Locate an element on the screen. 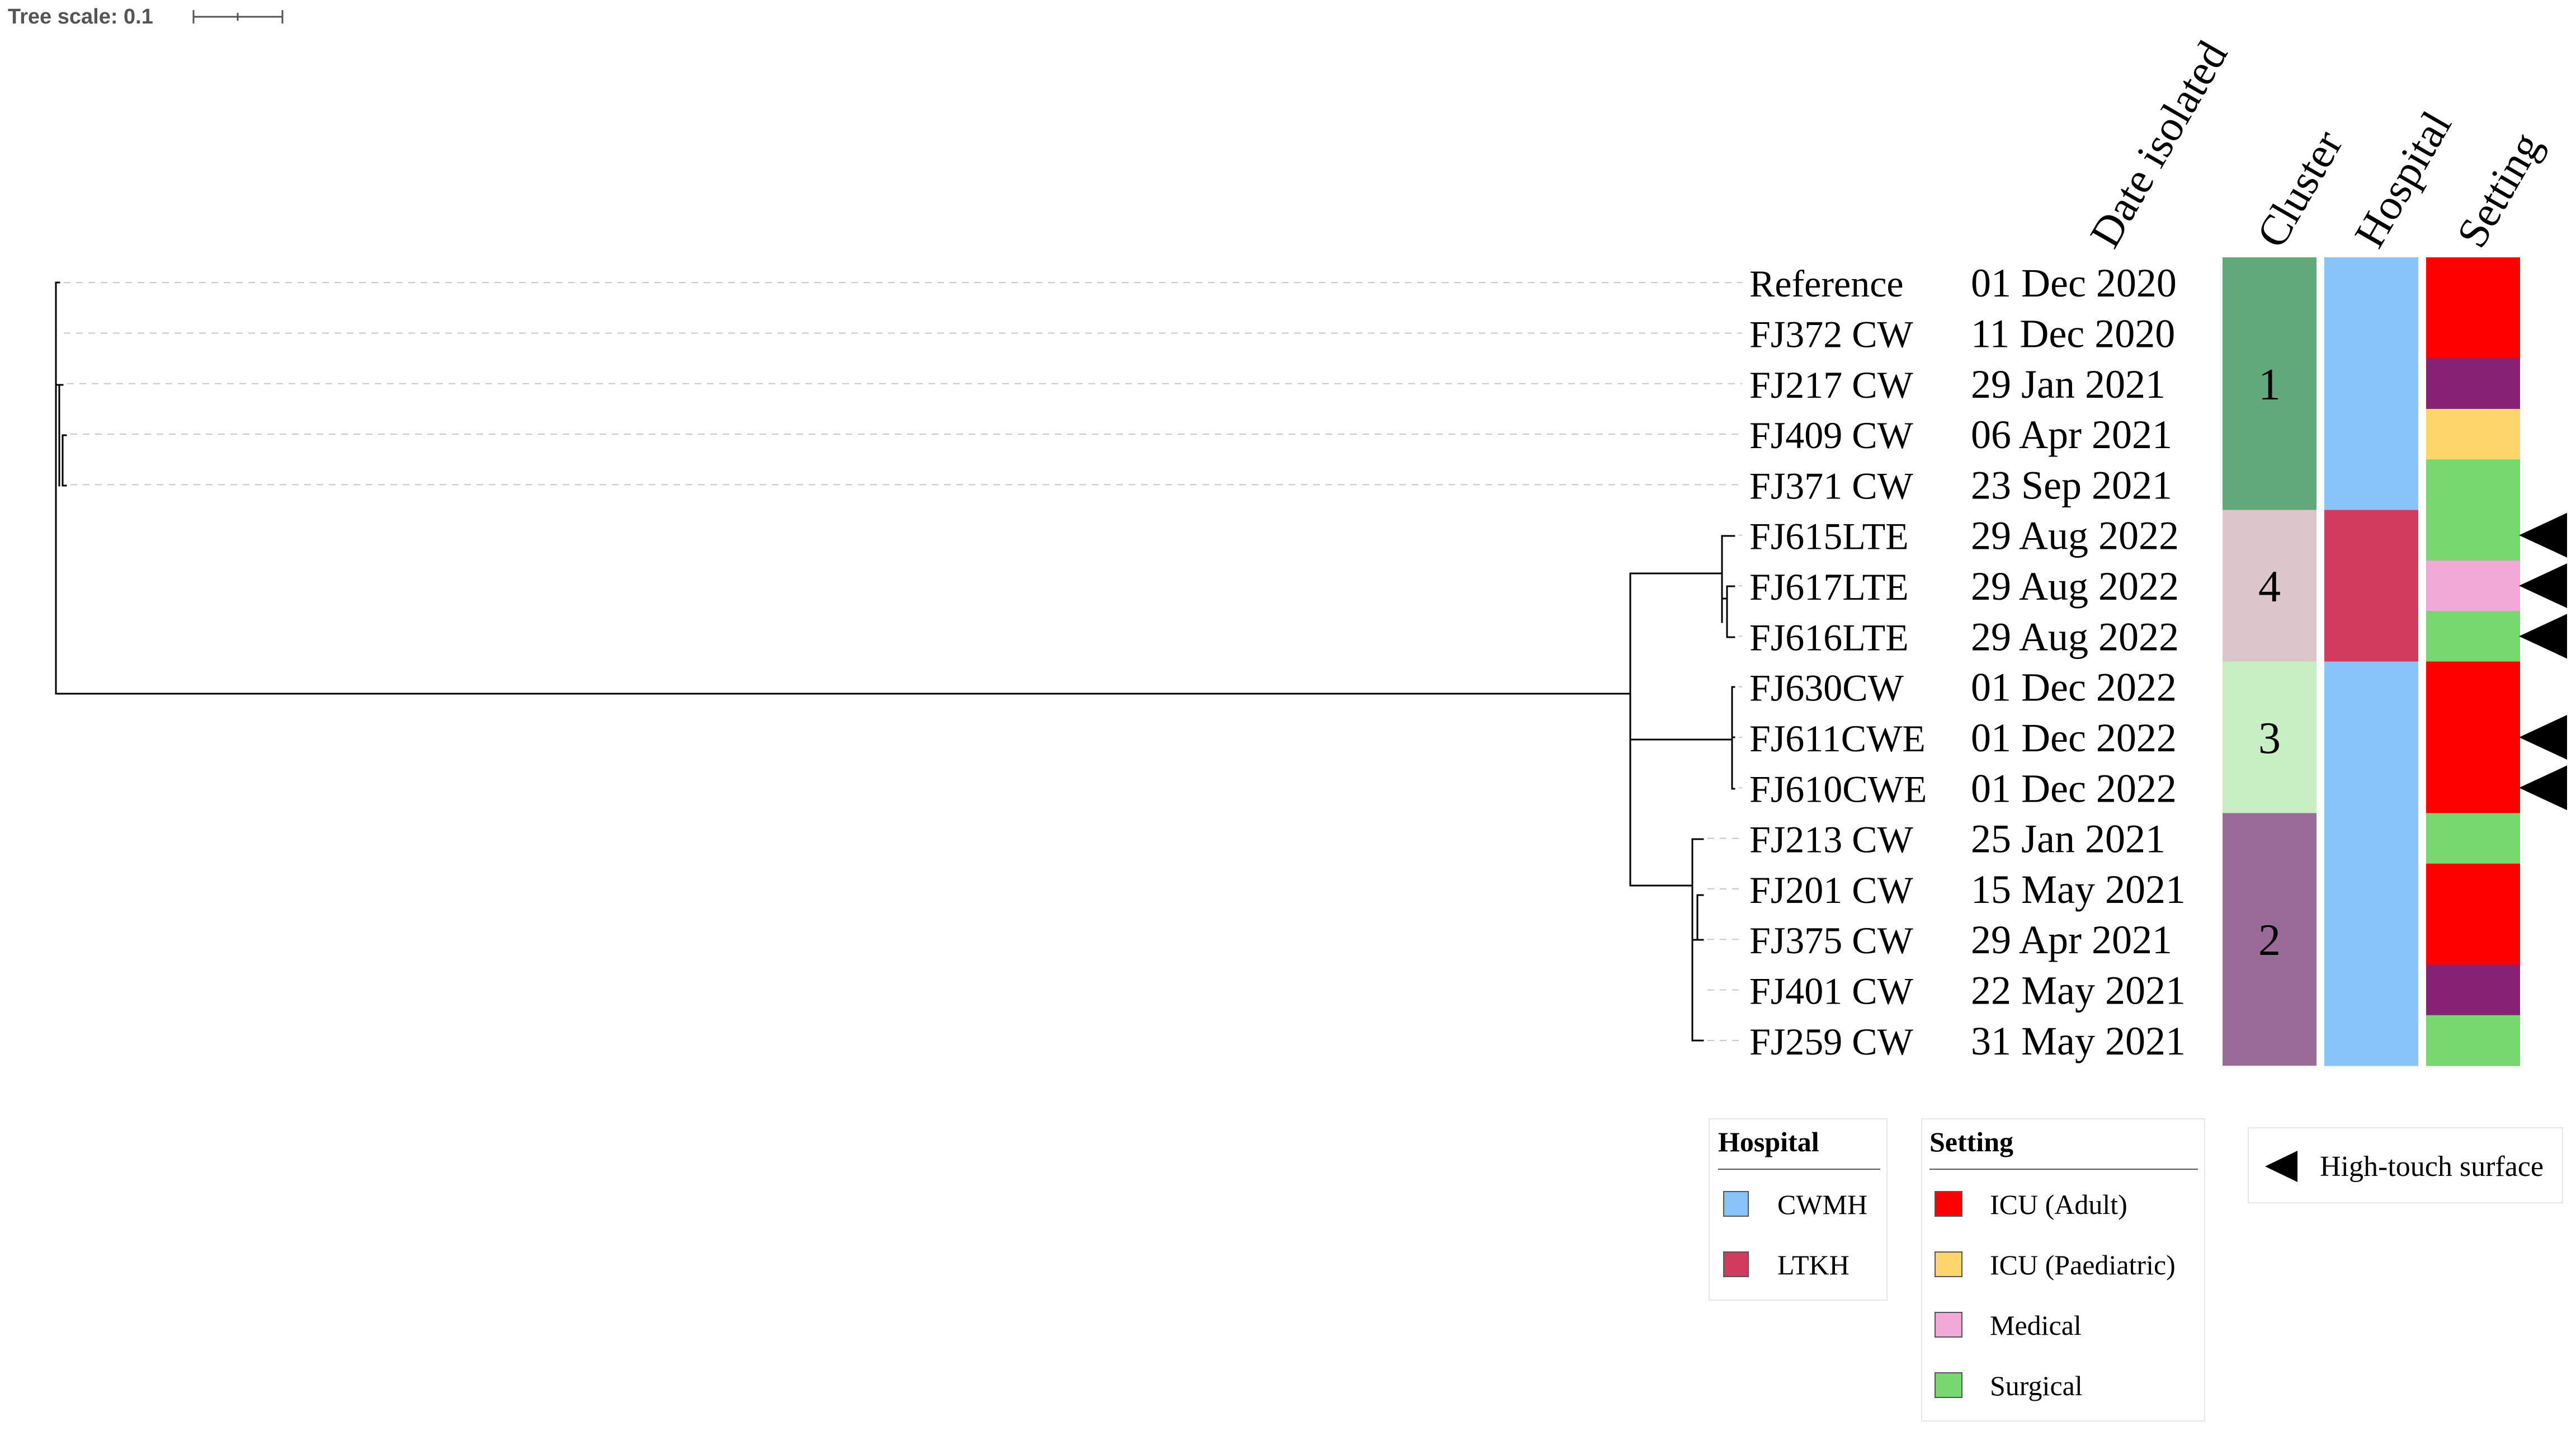 The image size is (2576, 1431). setting-strip is located at coordinates (2473, 661).